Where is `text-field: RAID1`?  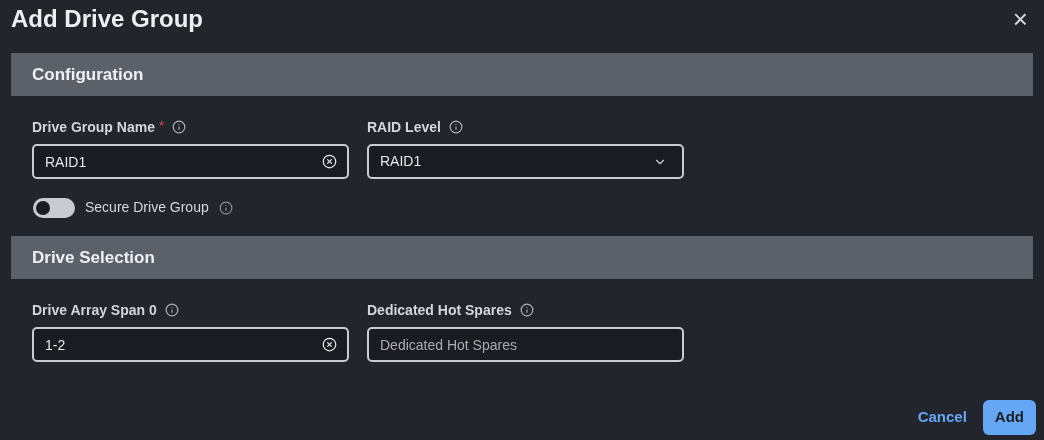 text-field: RAID1 is located at coordinates (190, 161).